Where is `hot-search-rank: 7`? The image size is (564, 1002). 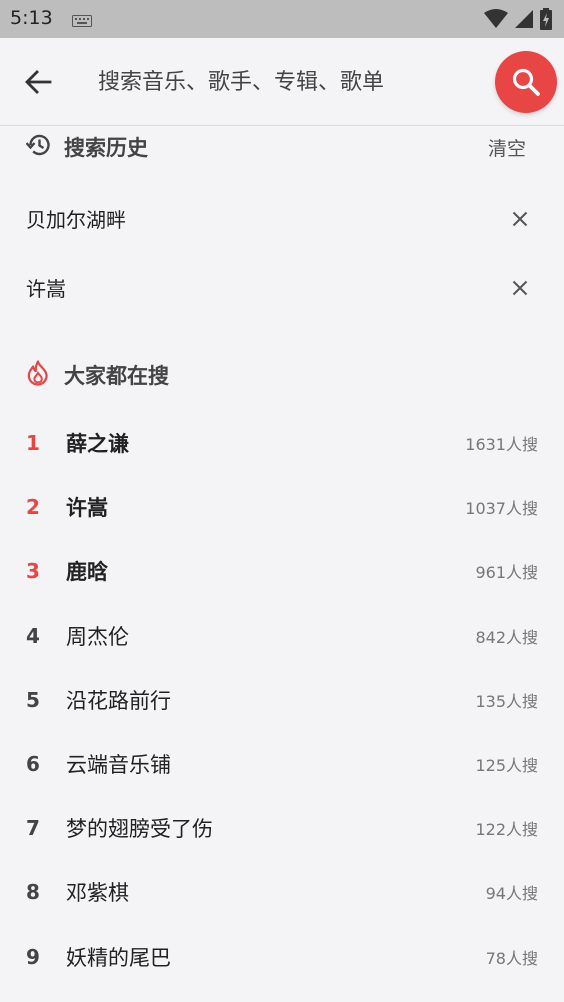 hot-search-rank: 7 is located at coordinates (33, 828).